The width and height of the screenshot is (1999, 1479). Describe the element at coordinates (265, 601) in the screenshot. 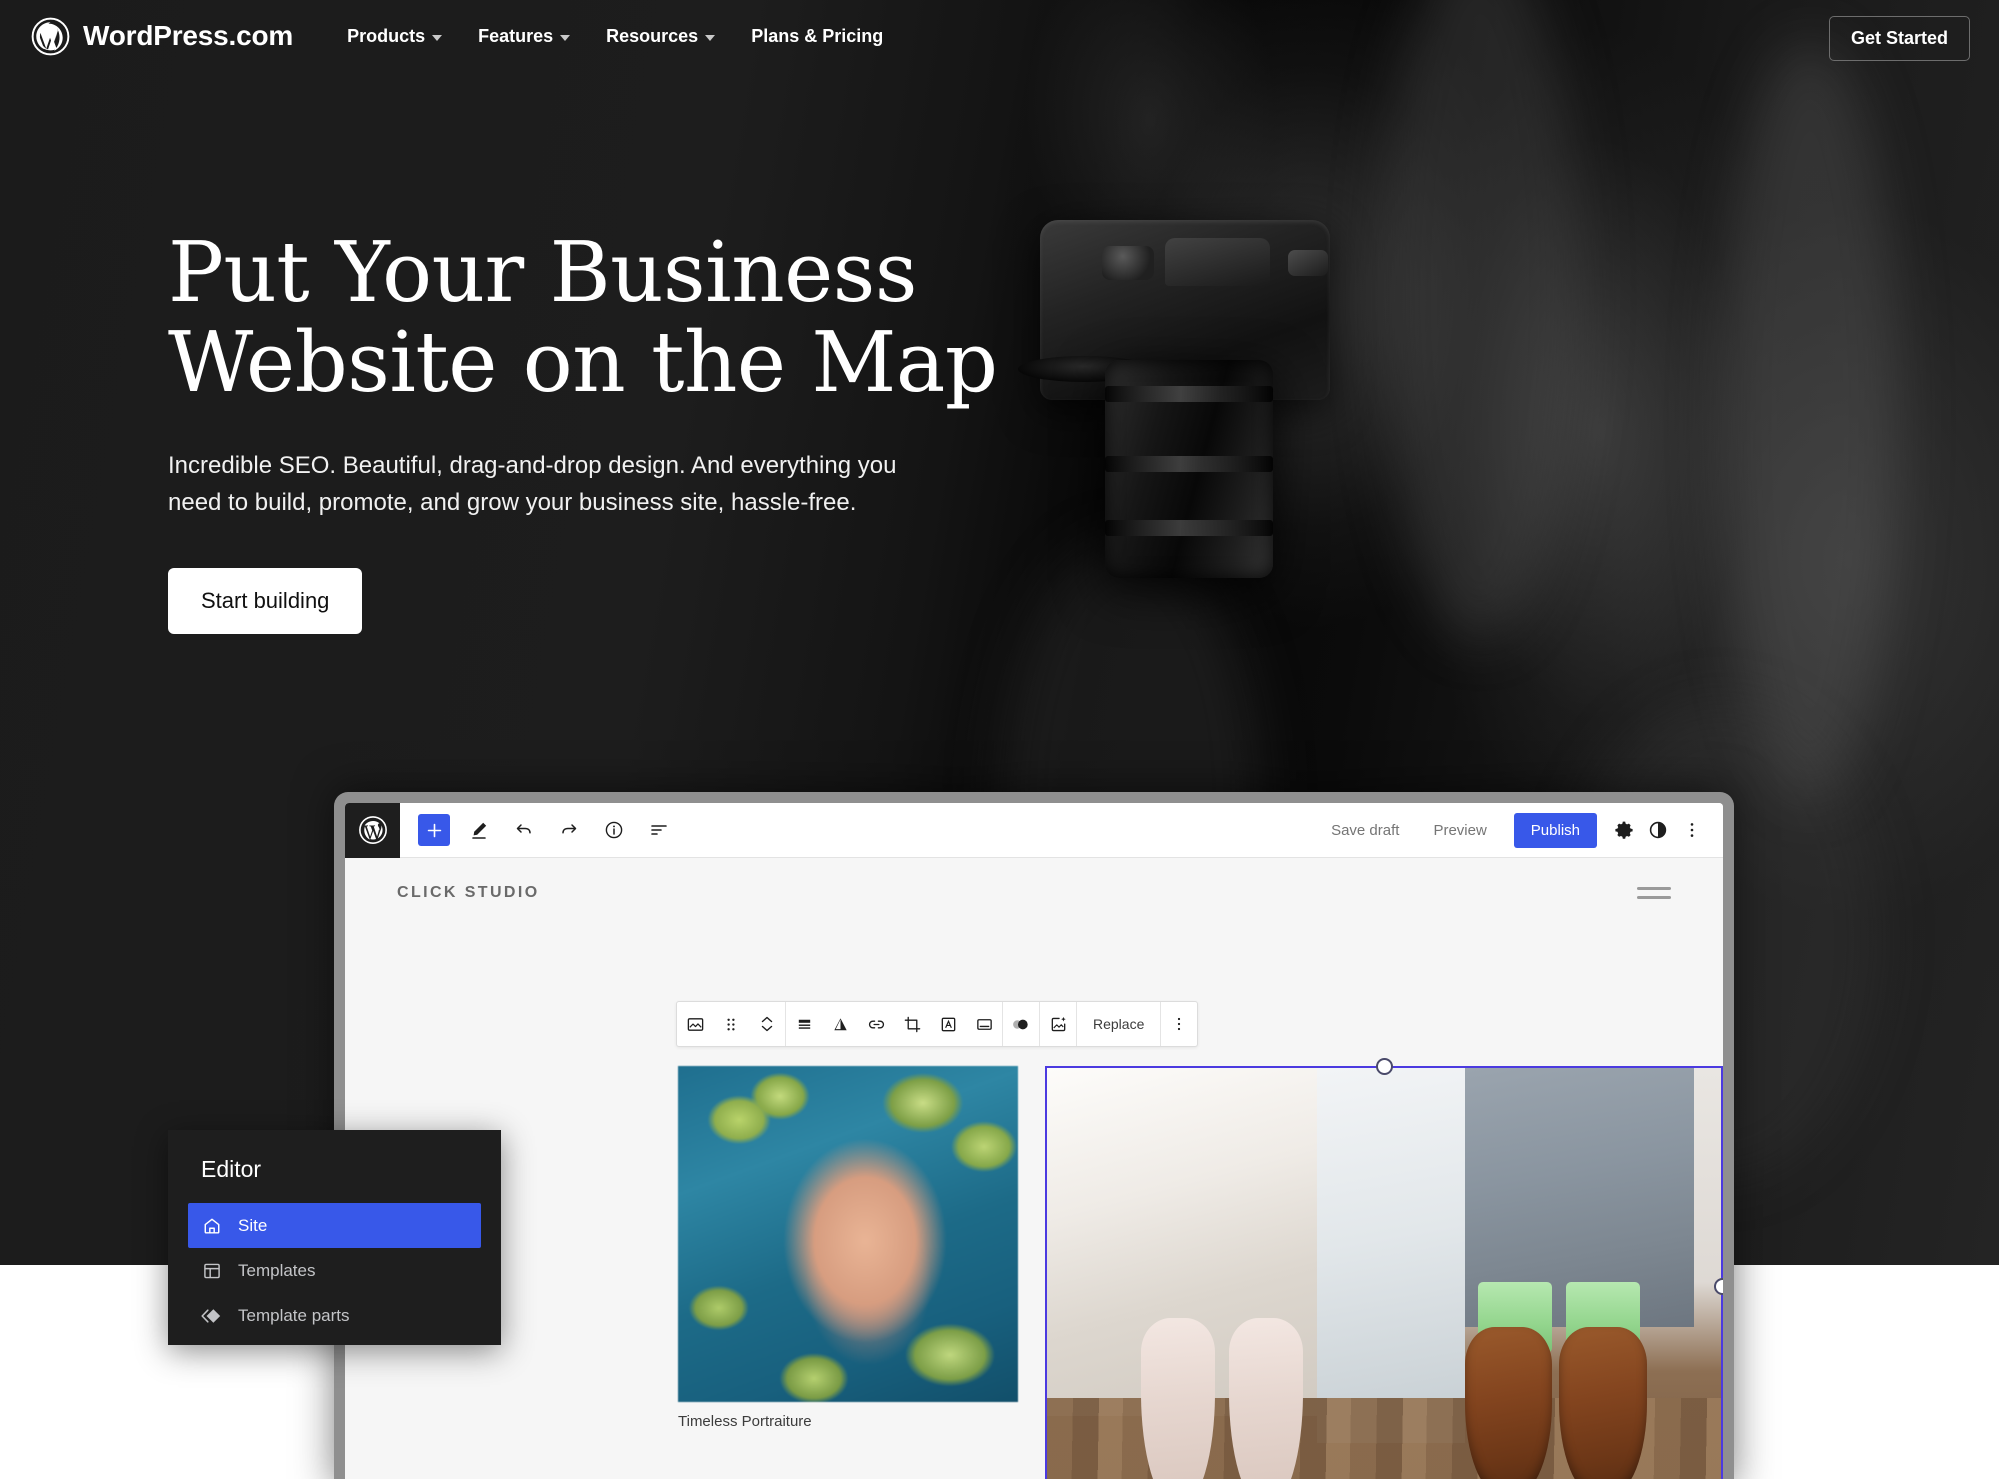

I see `start-building-button: Start building` at that location.